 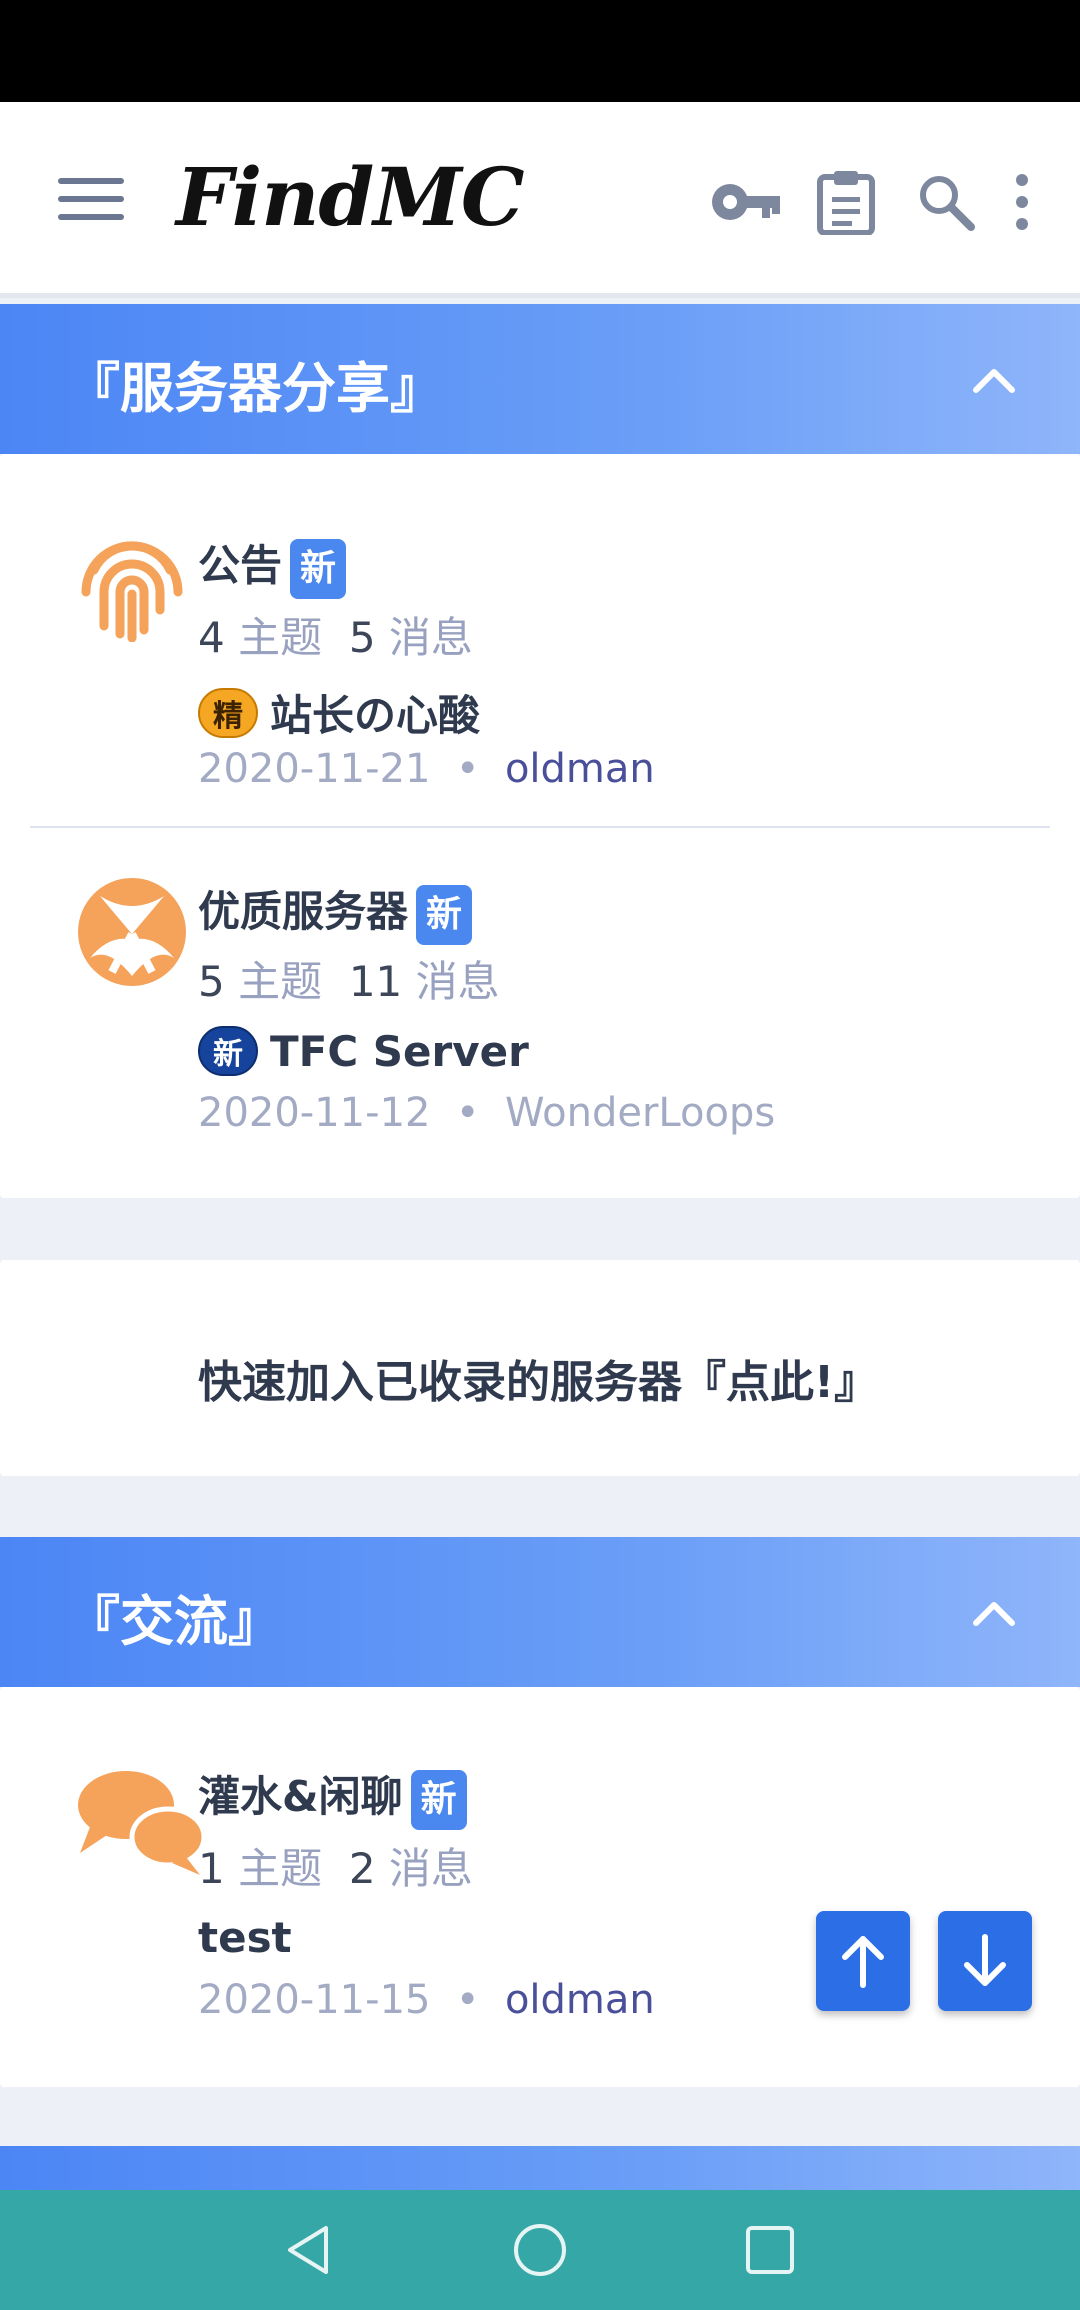 I want to click on forum-stats: 5 主题 11 消息, so click(x=349, y=978).